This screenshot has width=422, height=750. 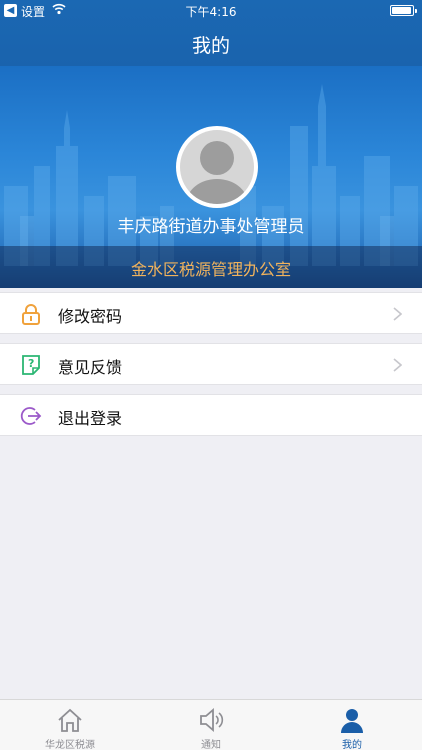 I want to click on avatar, so click(x=217, y=167).